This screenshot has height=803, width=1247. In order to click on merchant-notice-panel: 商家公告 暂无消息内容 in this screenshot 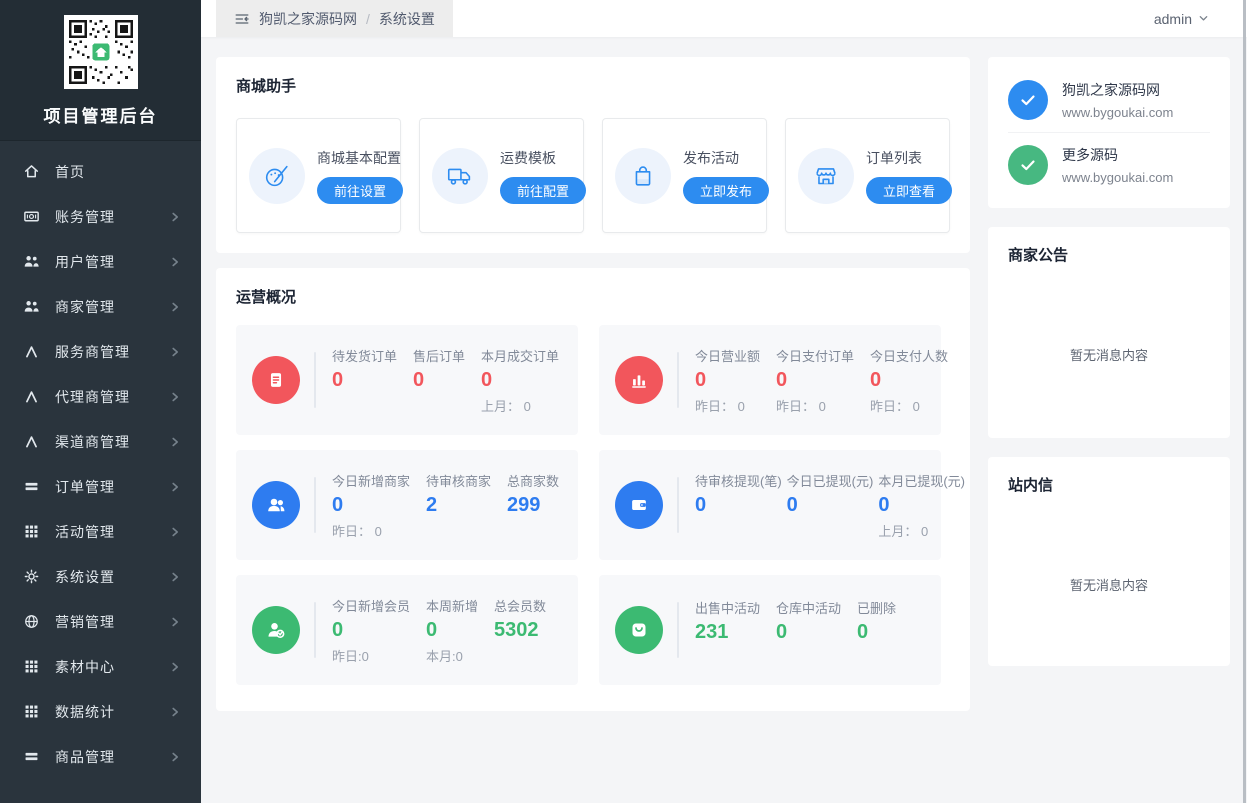, I will do `click(1109, 332)`.